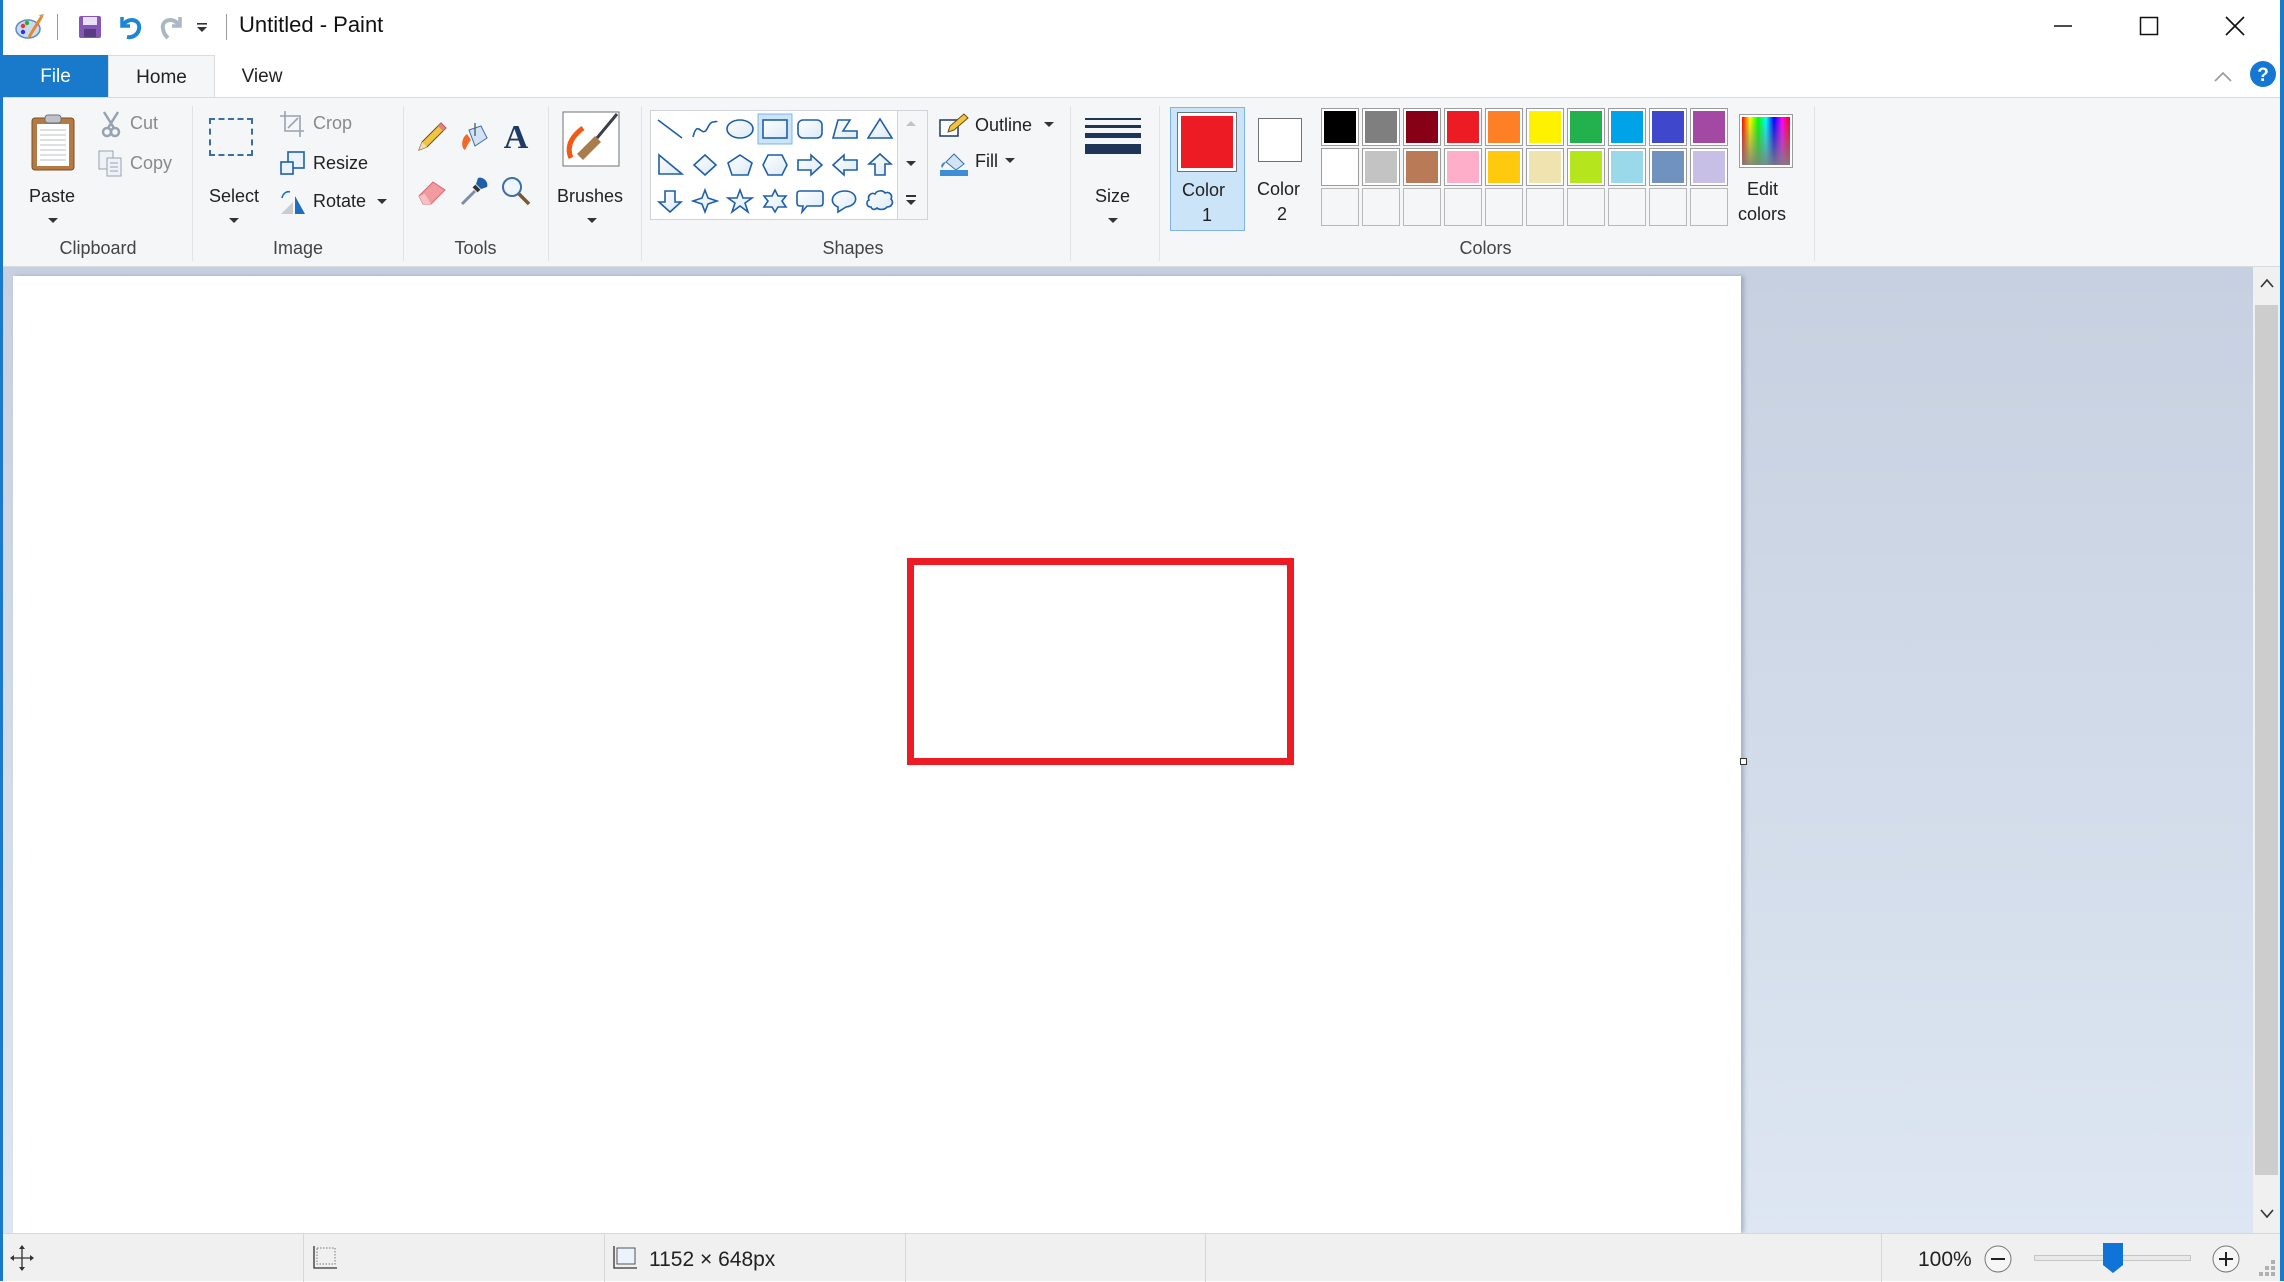 This screenshot has width=2284, height=1282. Describe the element at coordinates (172, 27) in the screenshot. I see `redo-icon` at that location.